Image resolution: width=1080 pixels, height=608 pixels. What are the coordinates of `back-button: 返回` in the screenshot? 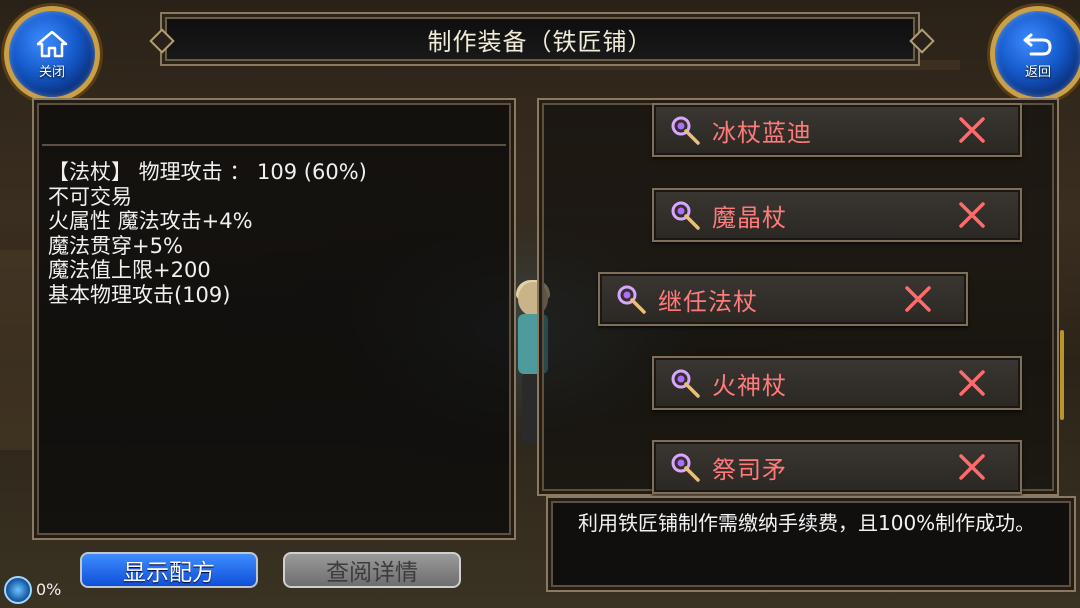 It's located at (1035, 54).